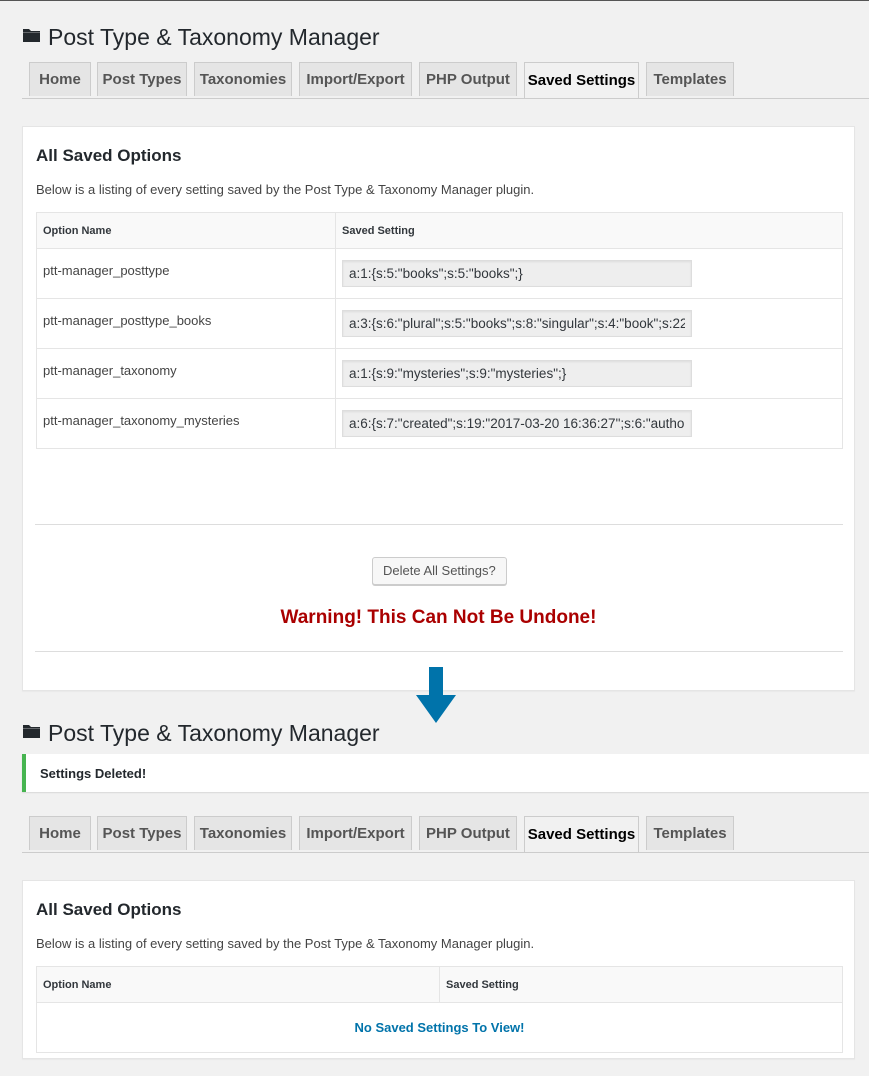  What do you see at coordinates (436, 695) in the screenshot?
I see `arrow-down-icon` at bounding box center [436, 695].